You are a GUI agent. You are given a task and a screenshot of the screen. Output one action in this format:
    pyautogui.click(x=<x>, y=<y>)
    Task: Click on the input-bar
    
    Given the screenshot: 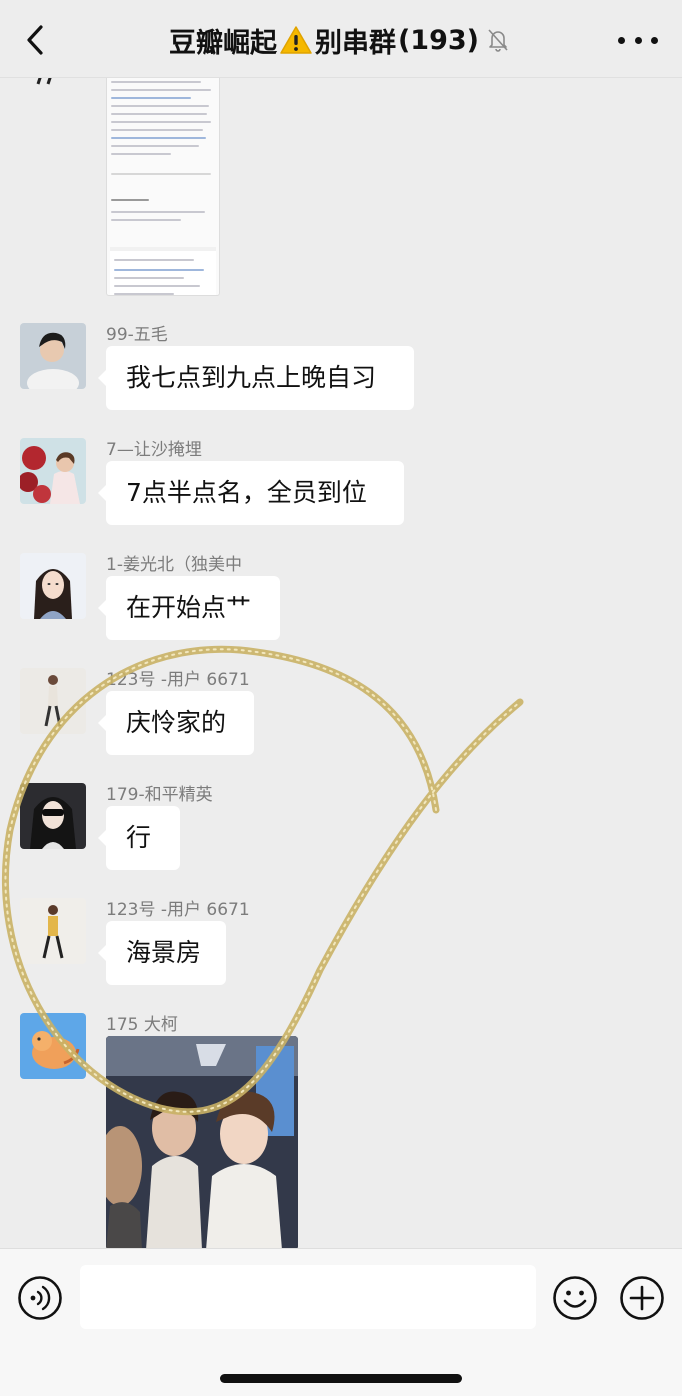 What is the action you would take?
    pyautogui.click(x=341, y=1322)
    